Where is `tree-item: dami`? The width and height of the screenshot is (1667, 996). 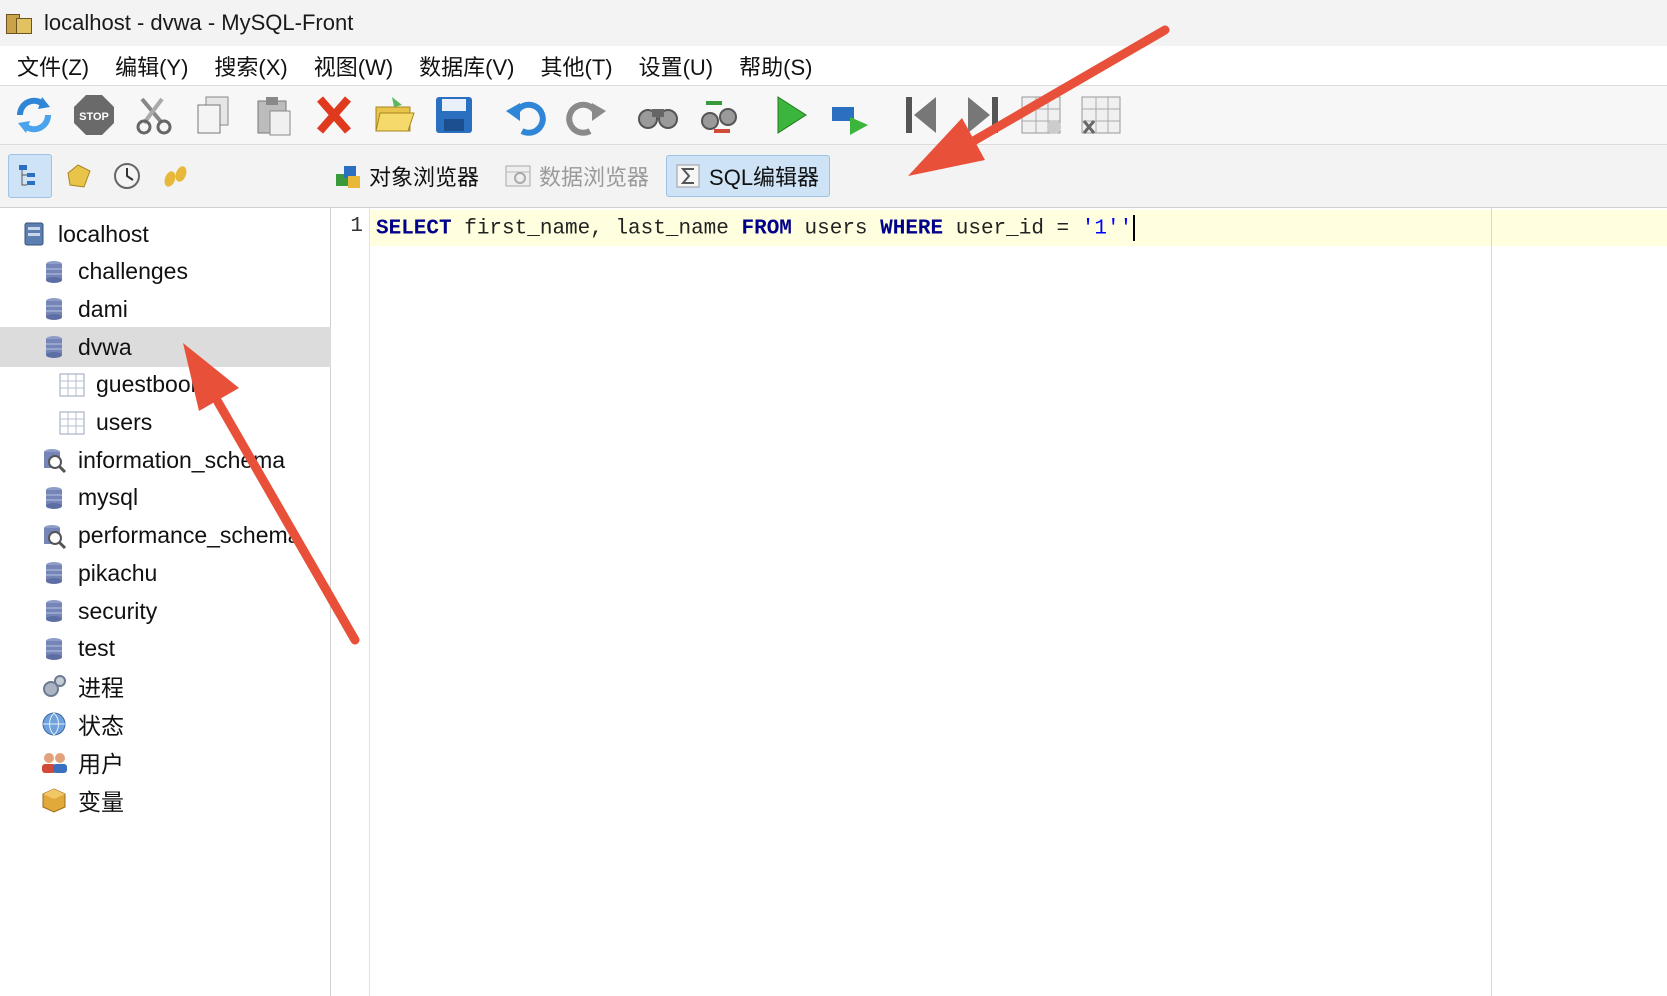 tree-item: dami is located at coordinates (182, 309).